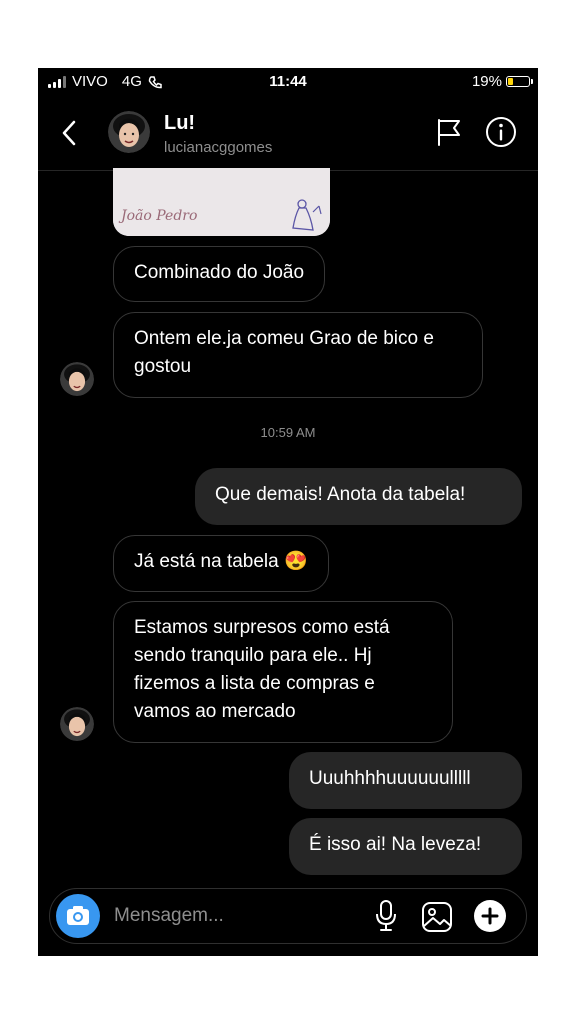 Image resolution: width=576 pixels, height=1024 pixels. I want to click on camera-icon, so click(78, 915).